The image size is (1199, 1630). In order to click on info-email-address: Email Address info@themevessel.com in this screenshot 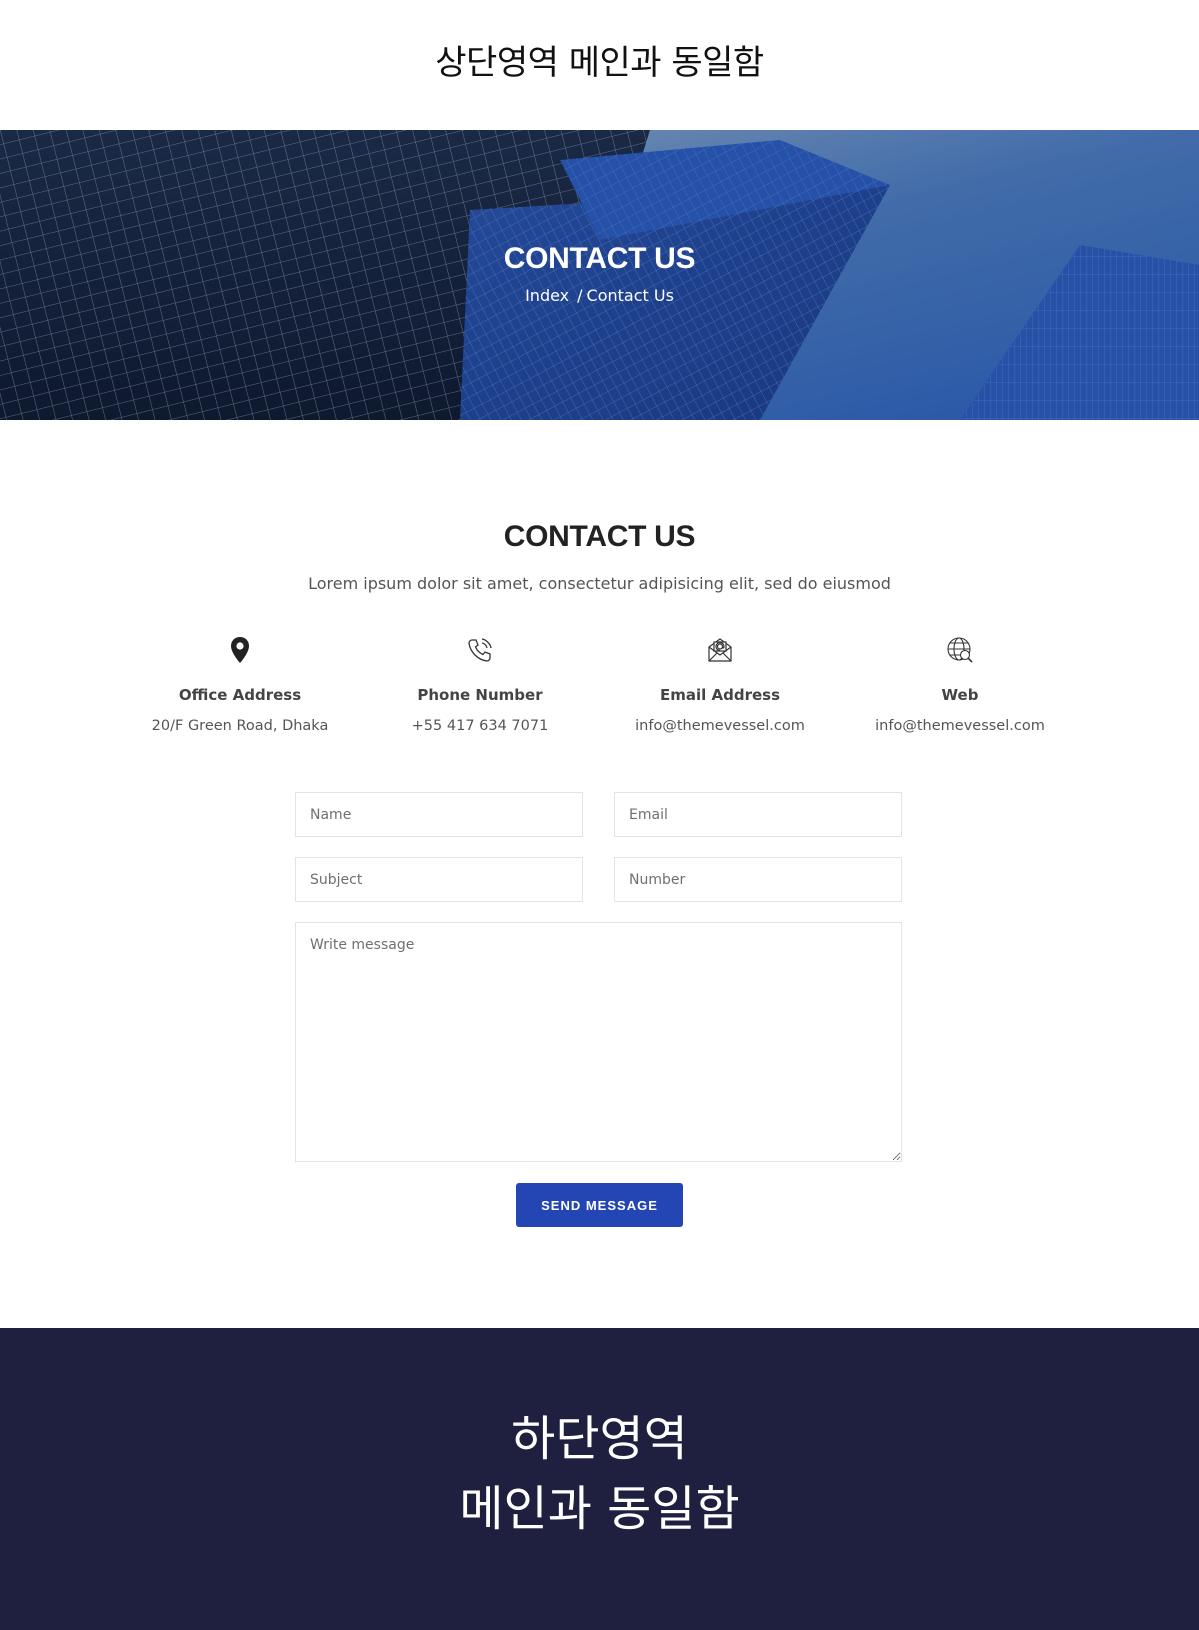, I will do `click(720, 691)`.